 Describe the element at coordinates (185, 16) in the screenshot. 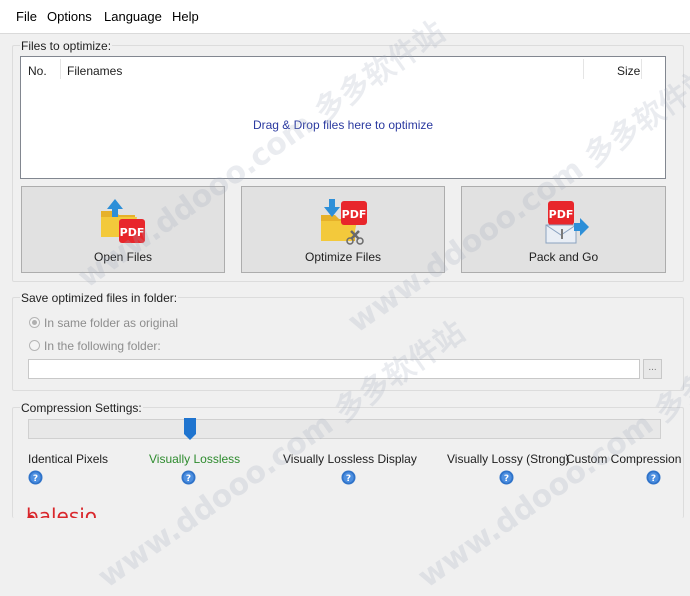

I see `menu-help: Help` at that location.